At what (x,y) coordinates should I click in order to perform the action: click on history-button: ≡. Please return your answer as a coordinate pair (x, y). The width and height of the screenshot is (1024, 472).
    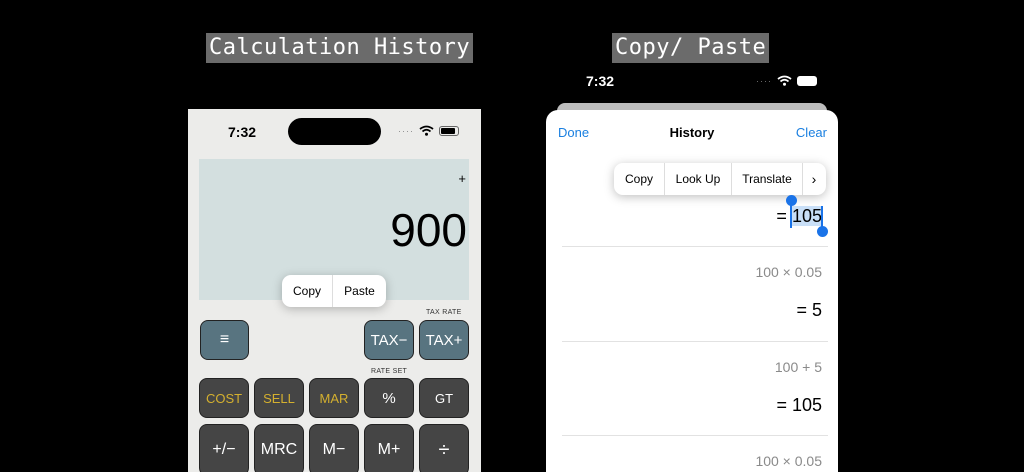
    Looking at the image, I should click on (224, 340).